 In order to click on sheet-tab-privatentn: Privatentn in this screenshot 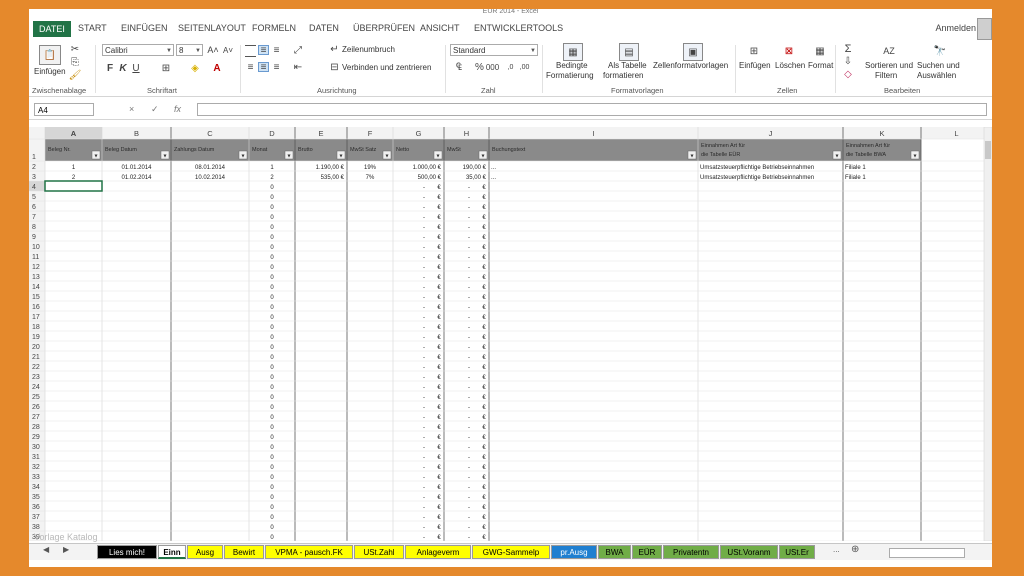, I will do `click(691, 552)`.